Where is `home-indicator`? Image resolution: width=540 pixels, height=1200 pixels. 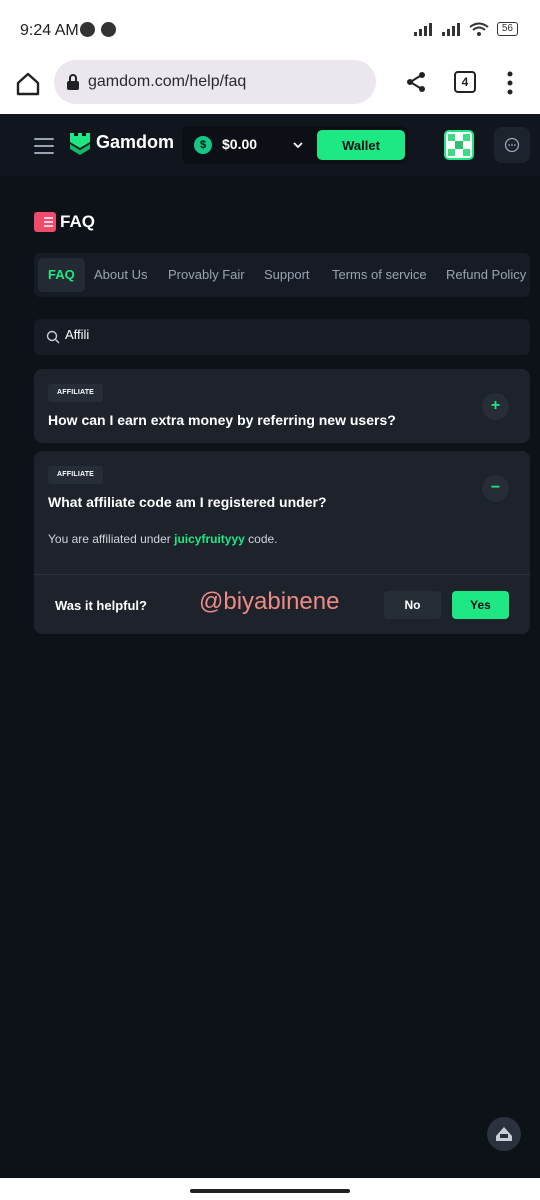
home-indicator is located at coordinates (270, 1191).